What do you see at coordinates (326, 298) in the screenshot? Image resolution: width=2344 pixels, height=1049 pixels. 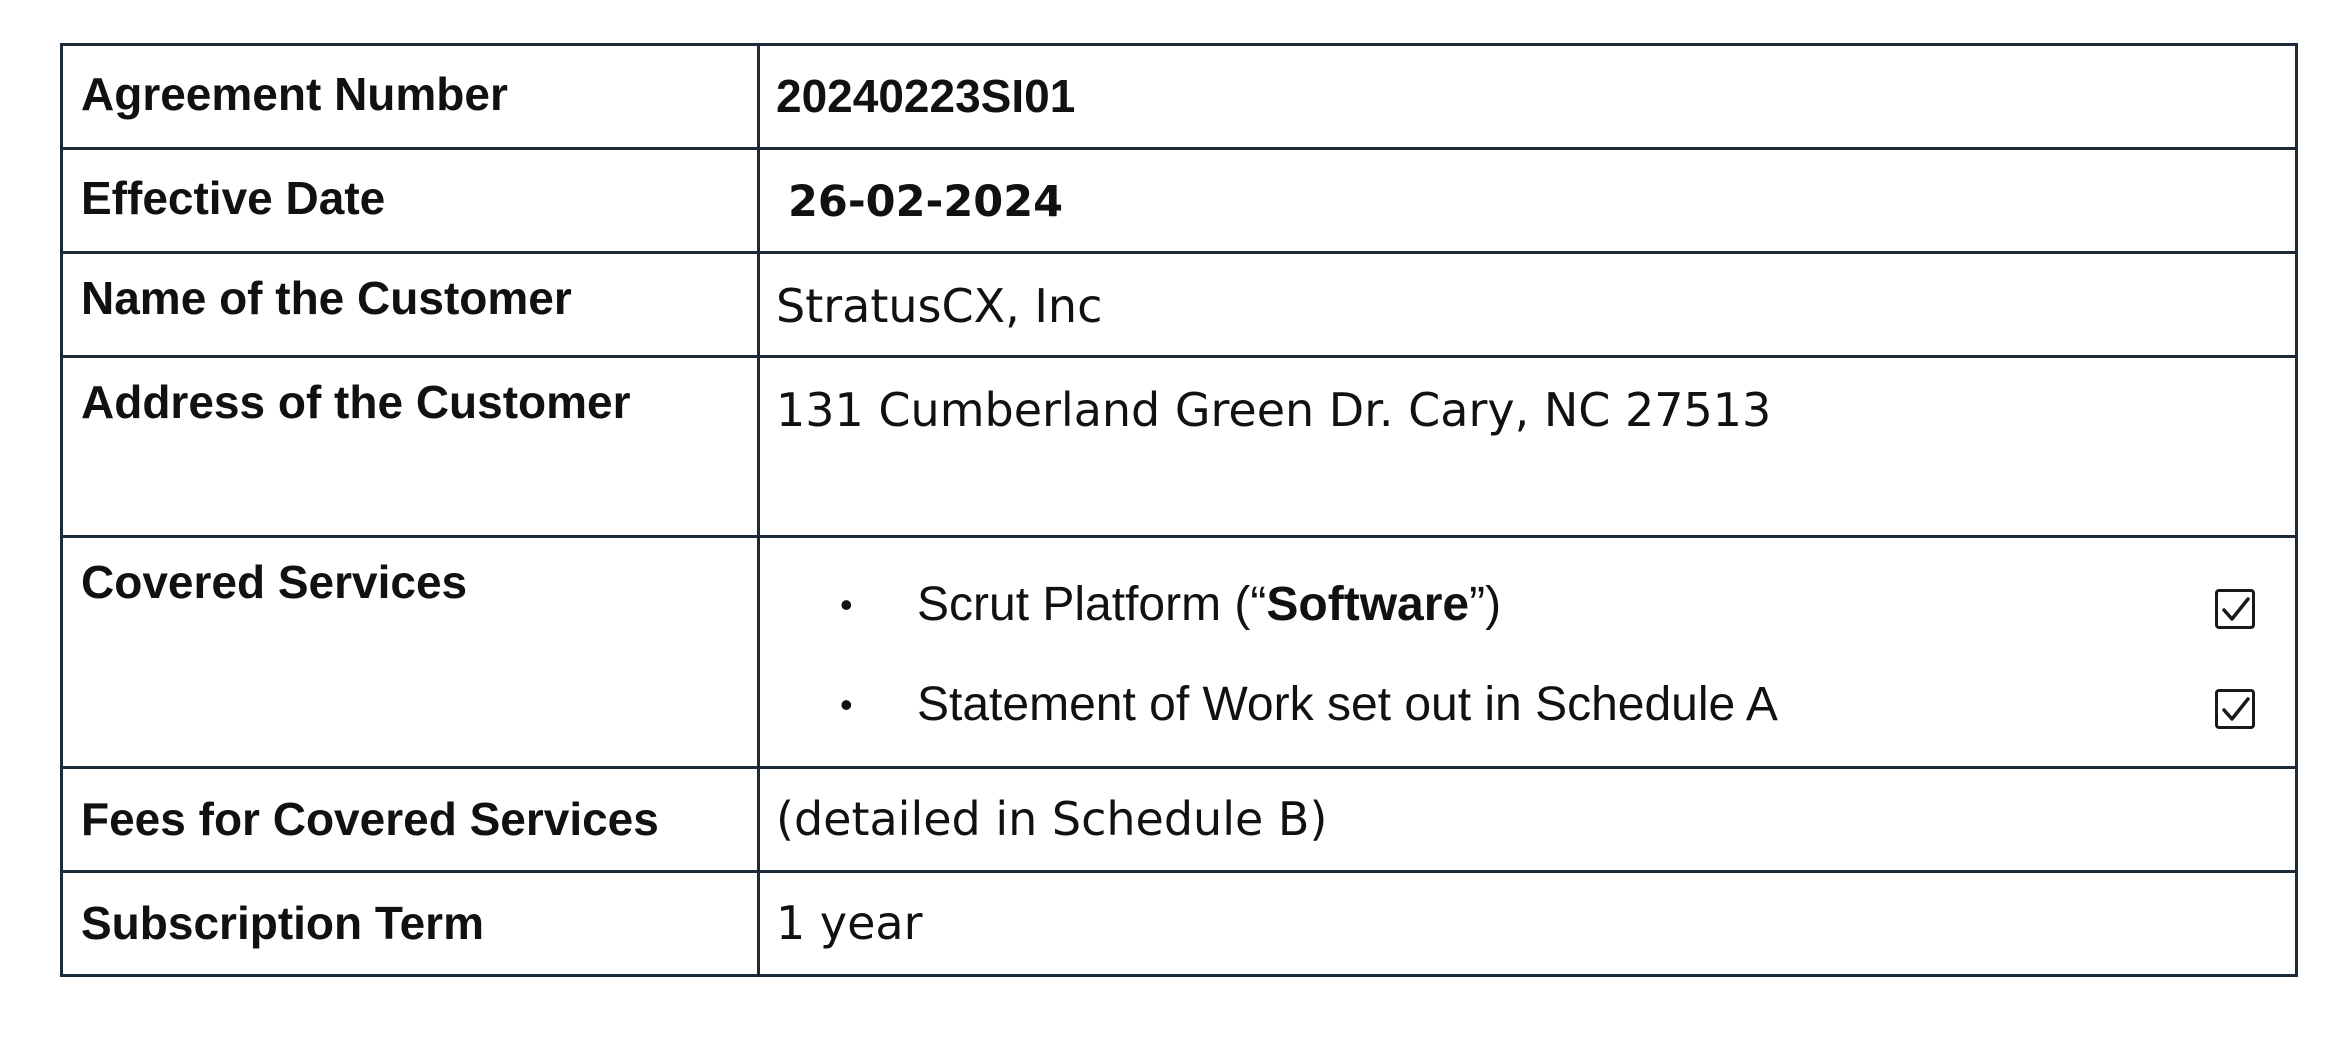 I see `customer-name-label: Name of the Customer` at bounding box center [326, 298].